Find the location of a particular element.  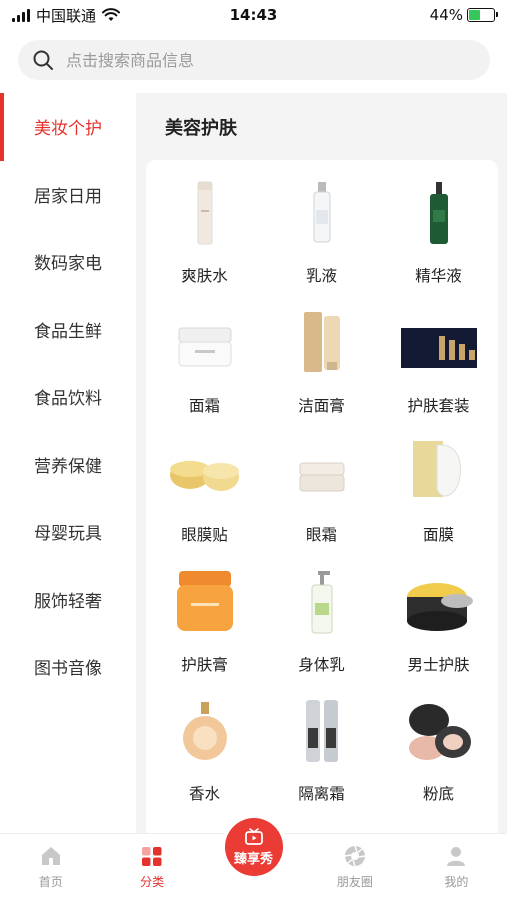

skincare-set-icon is located at coordinates (439, 343).